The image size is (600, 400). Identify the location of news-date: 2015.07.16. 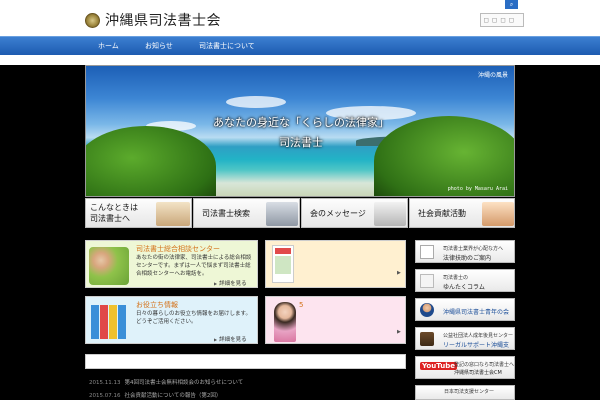
(105, 396).